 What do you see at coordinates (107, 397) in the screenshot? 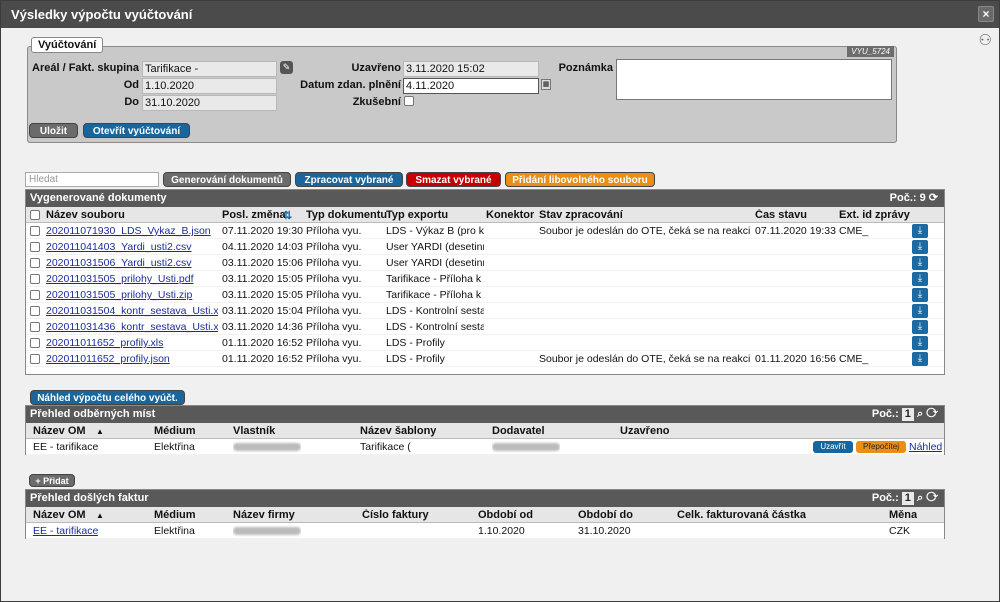
I see `preview-billing-button: Náhled výpočtu celého vyúčt.` at bounding box center [107, 397].